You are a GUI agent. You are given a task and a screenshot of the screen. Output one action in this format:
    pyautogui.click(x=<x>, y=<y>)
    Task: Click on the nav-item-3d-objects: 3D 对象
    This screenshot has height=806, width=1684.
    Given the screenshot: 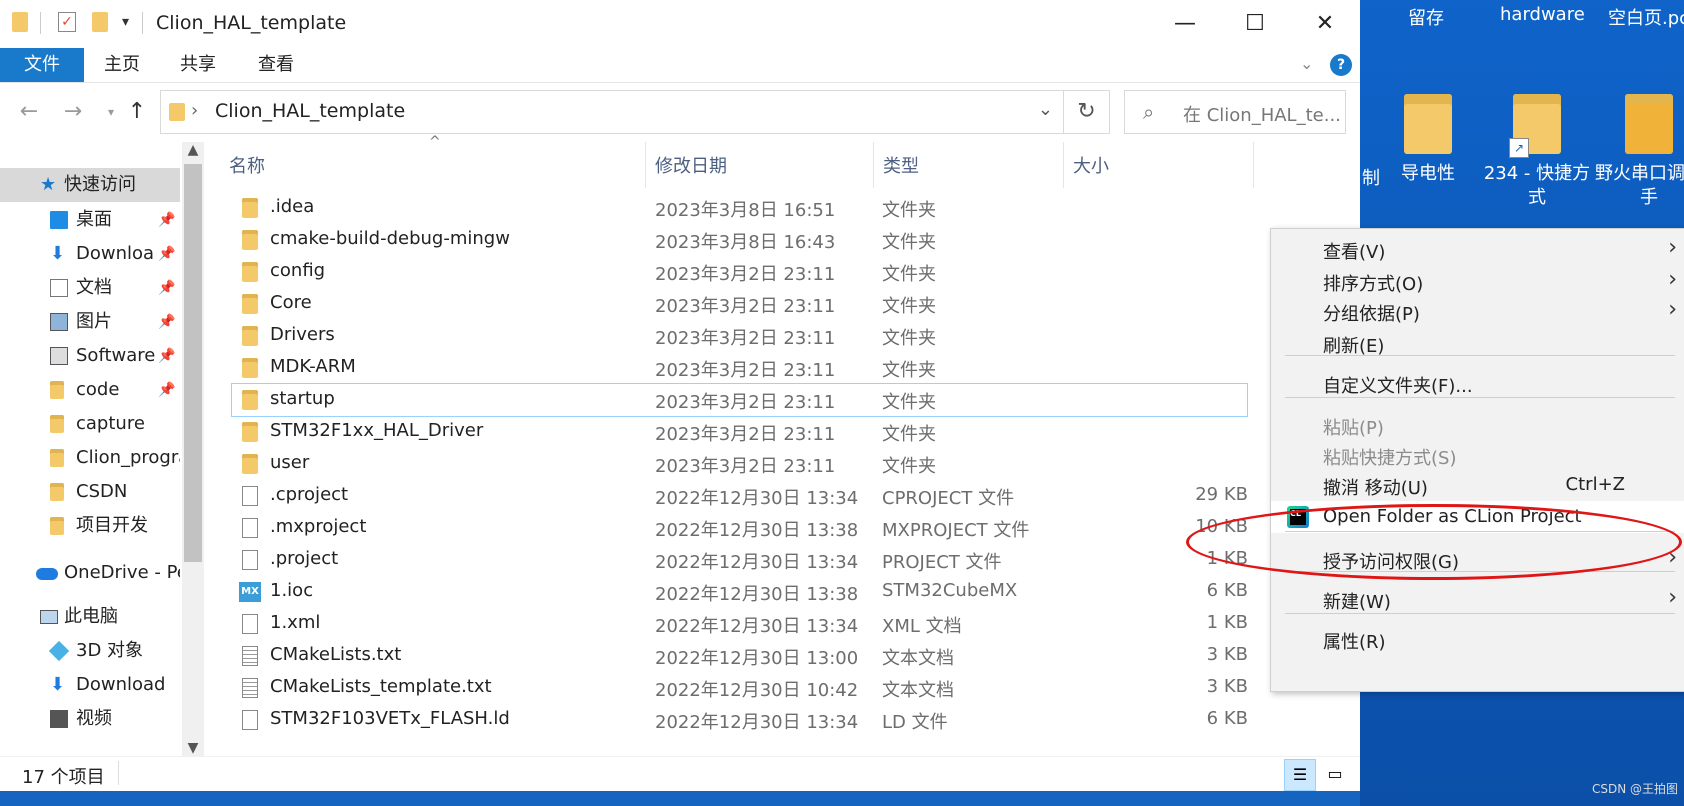 What is the action you would take?
    pyautogui.click(x=90, y=651)
    